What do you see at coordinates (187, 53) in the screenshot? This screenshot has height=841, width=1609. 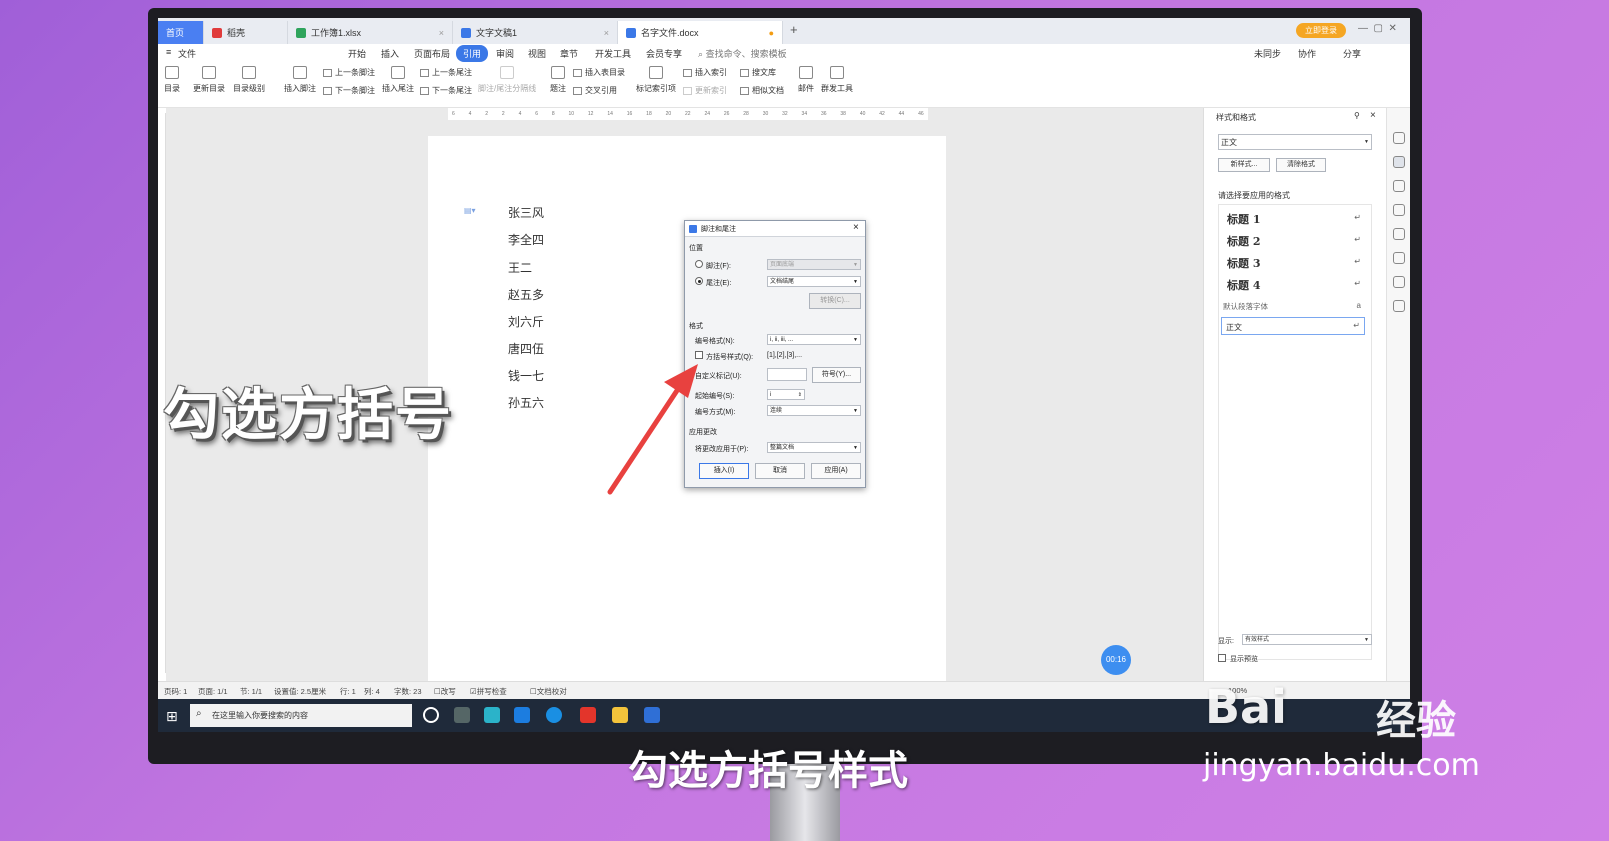 I see `menu-file: 文件` at bounding box center [187, 53].